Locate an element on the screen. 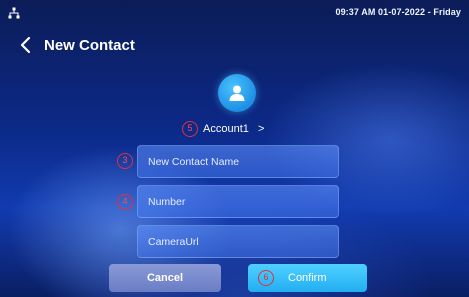 This screenshot has height=297, width=469. step-badge-number: 4 is located at coordinates (125, 202).